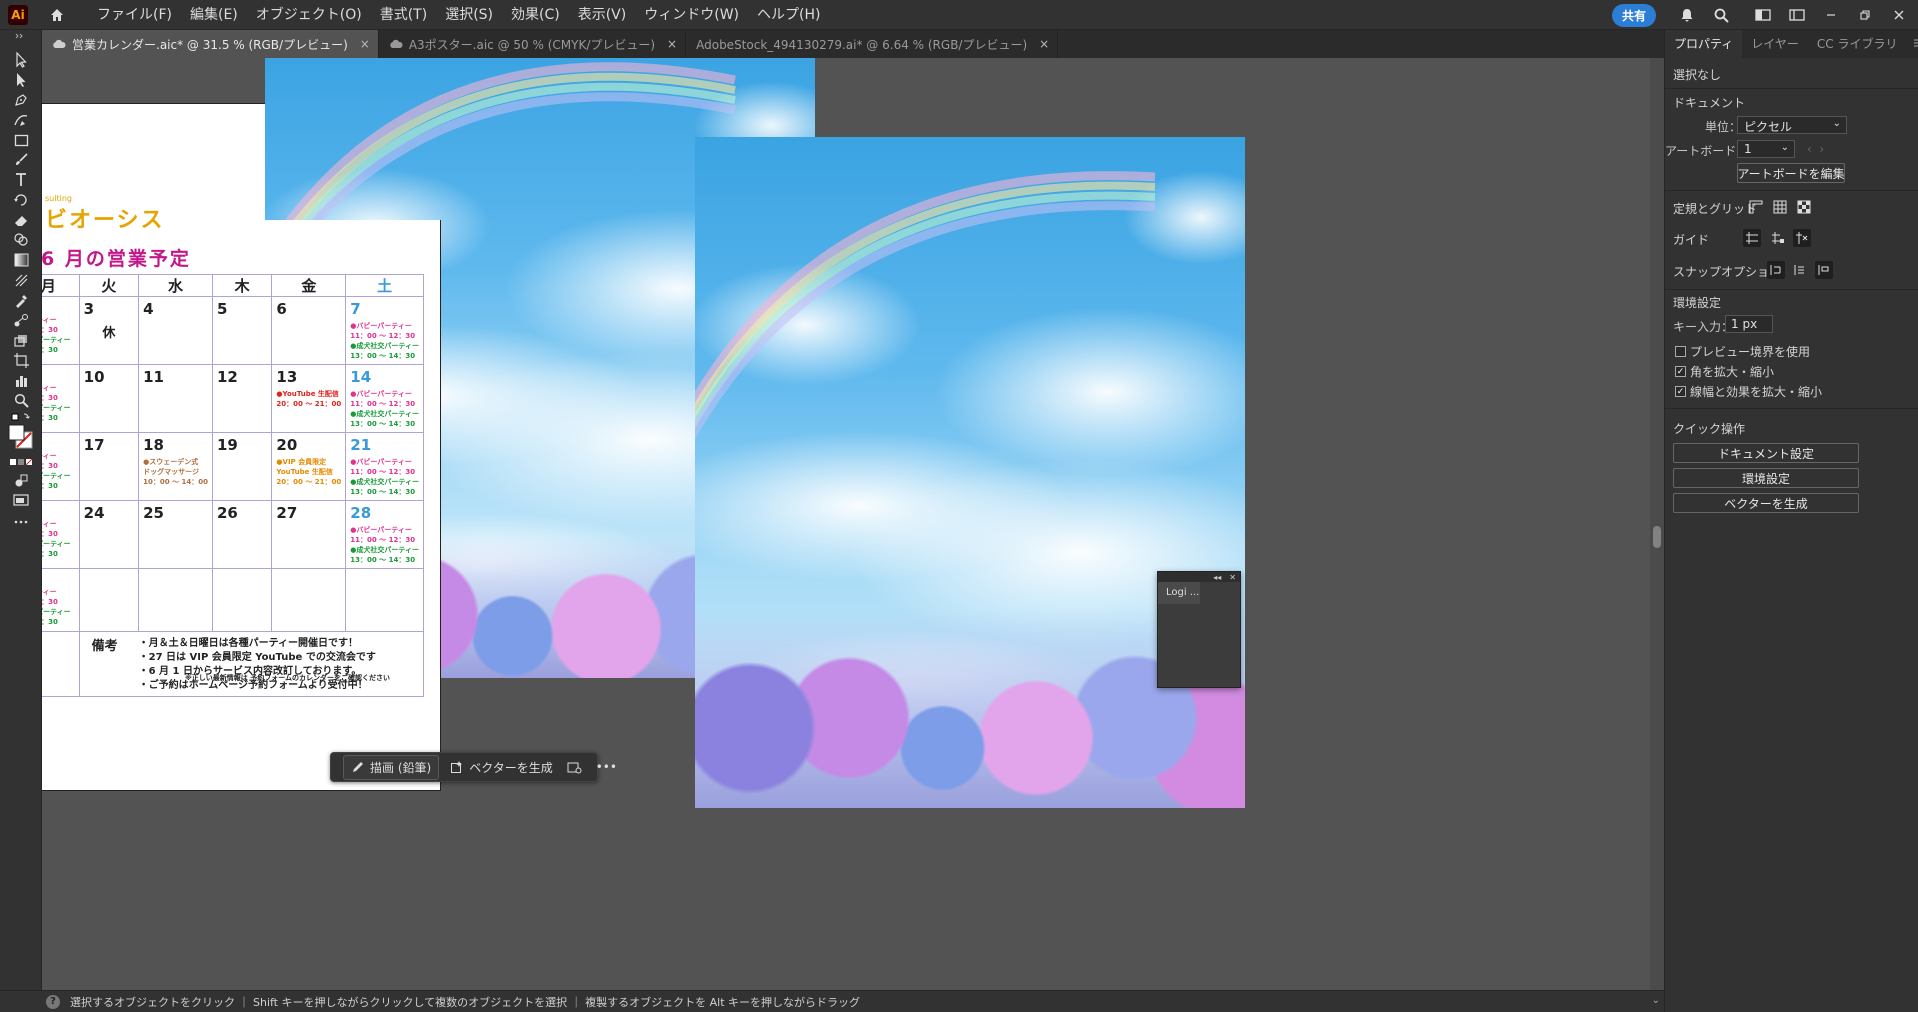  I want to click on snap-to-glyph-button, so click(1824, 270).